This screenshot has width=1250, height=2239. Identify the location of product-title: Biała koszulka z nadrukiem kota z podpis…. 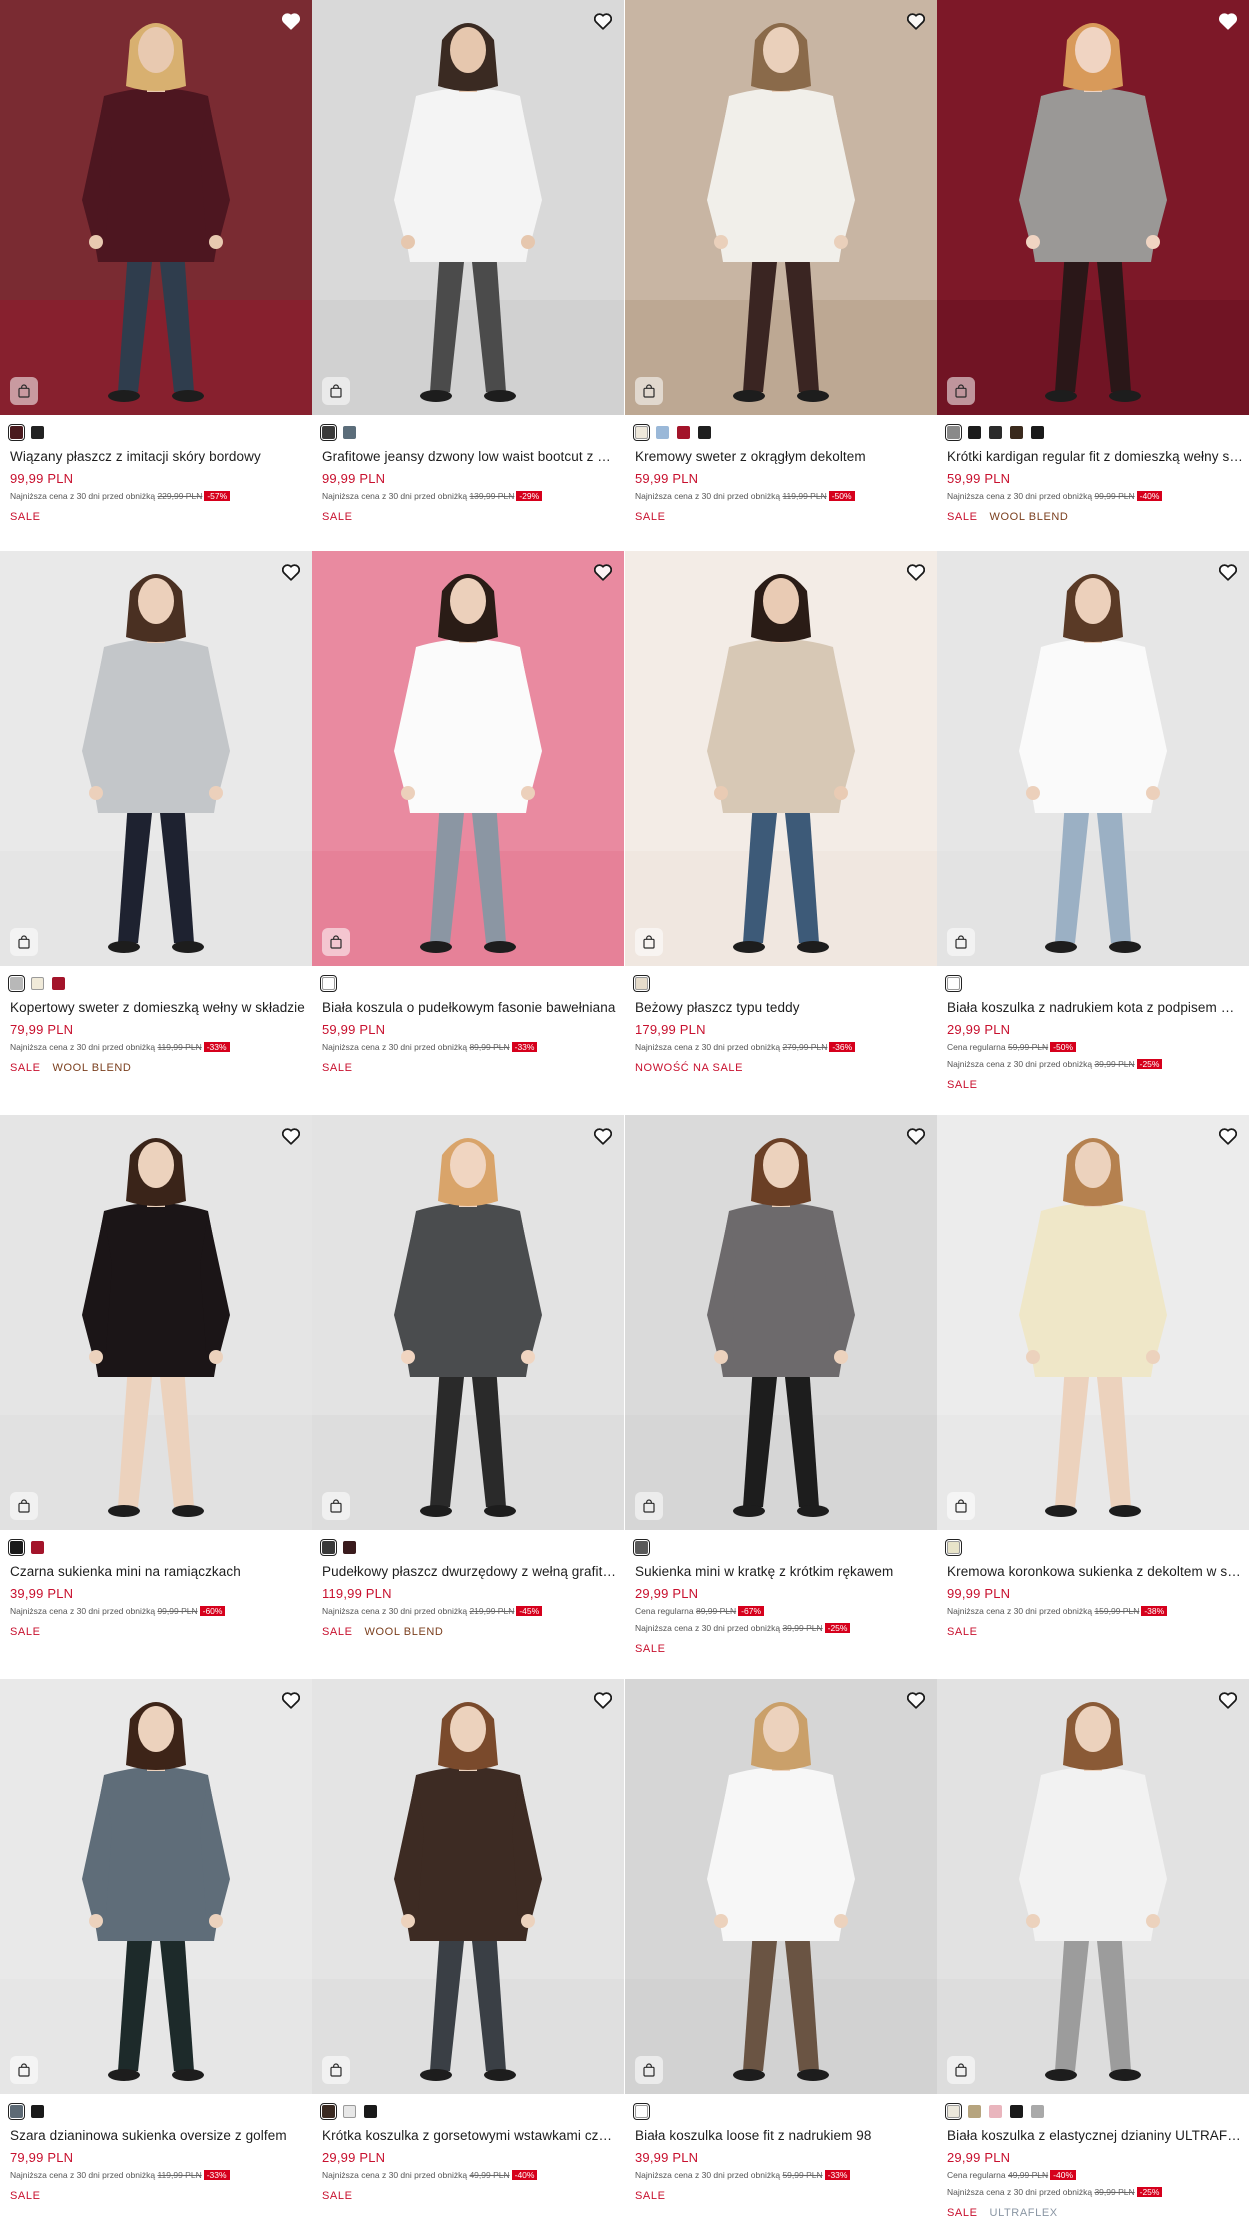
(1095, 1007).